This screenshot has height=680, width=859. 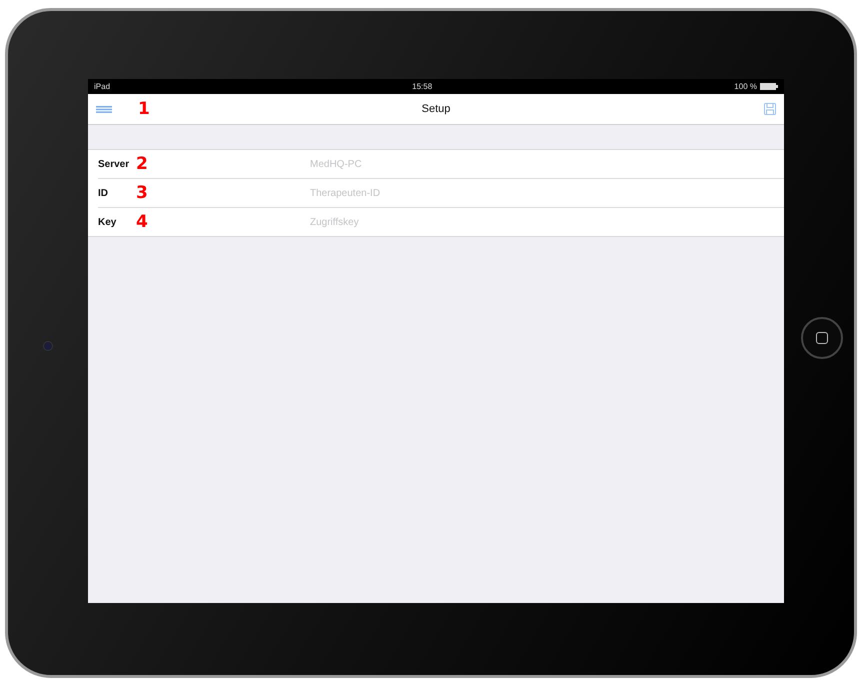 What do you see at coordinates (769, 86) in the screenshot?
I see `battery-icon` at bounding box center [769, 86].